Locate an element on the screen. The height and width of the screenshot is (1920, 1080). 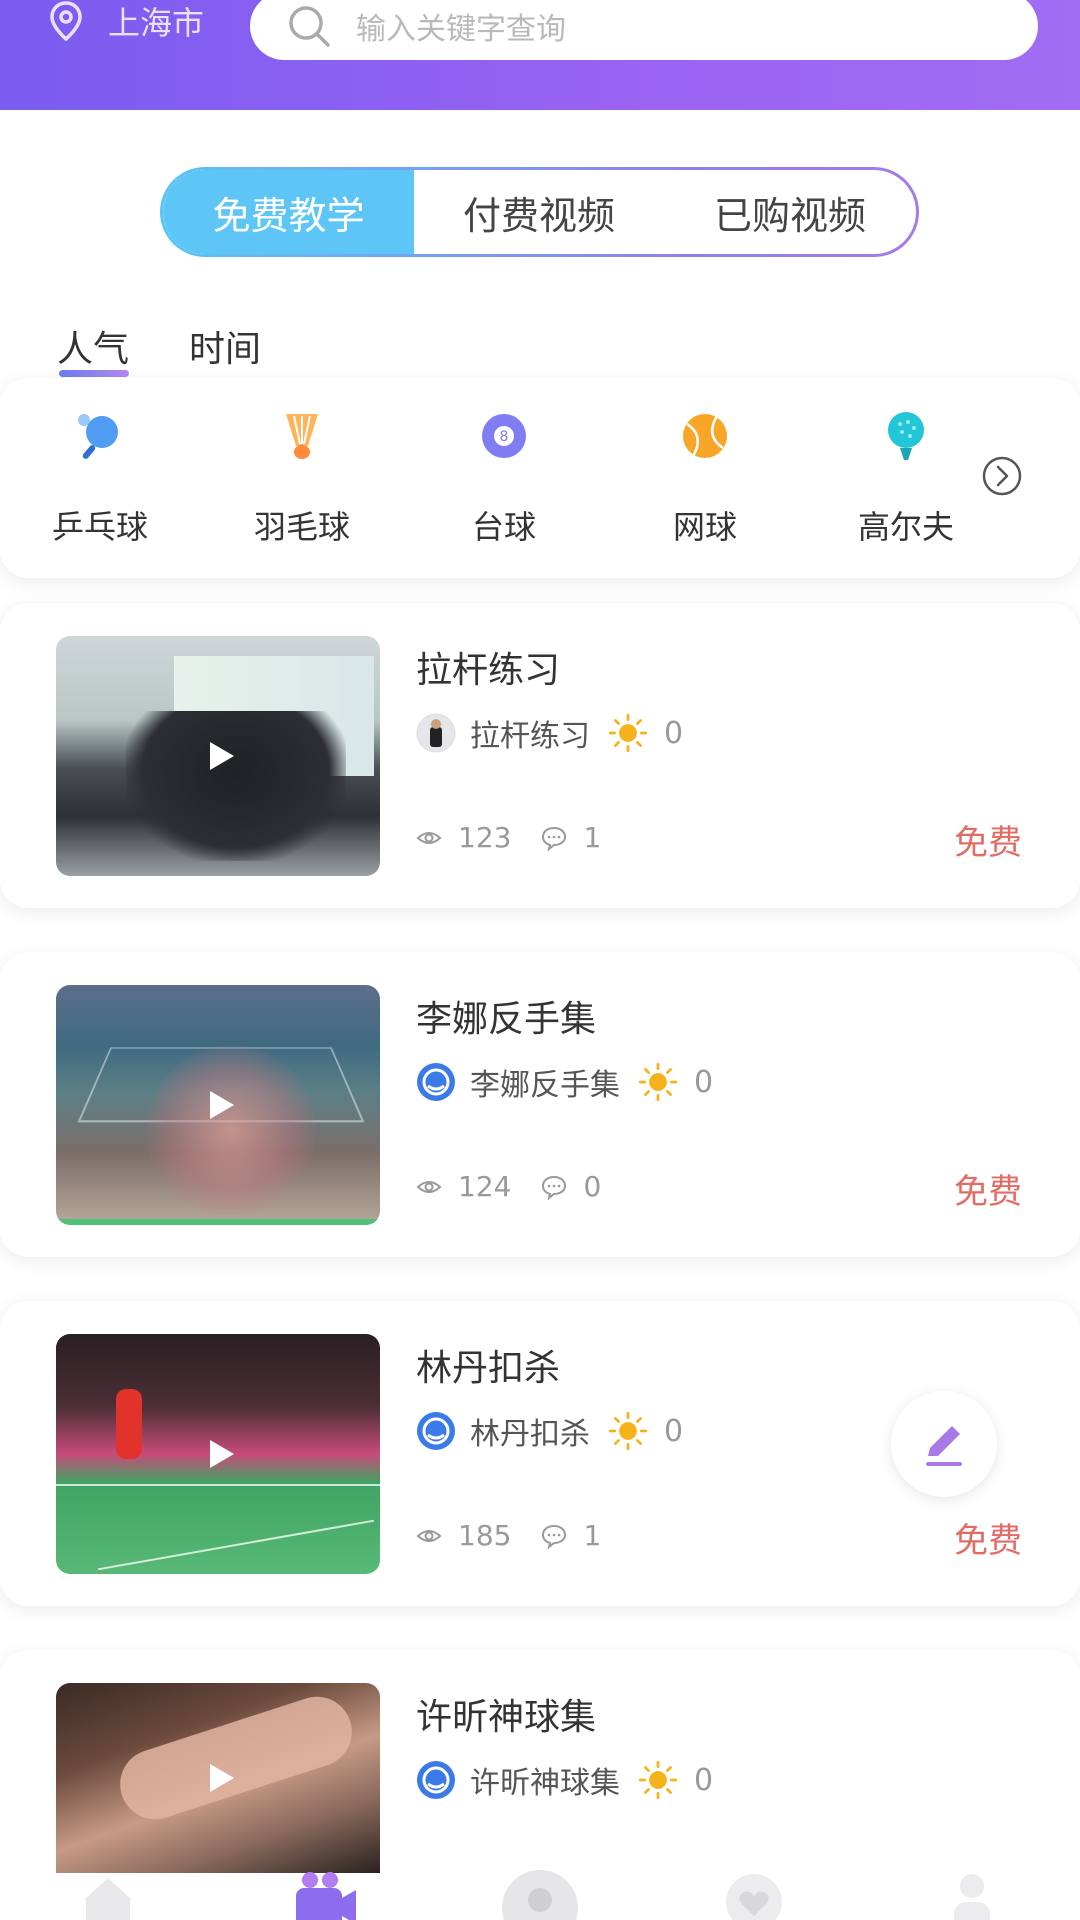
category-label: 高尔夫 is located at coordinates (905, 527).